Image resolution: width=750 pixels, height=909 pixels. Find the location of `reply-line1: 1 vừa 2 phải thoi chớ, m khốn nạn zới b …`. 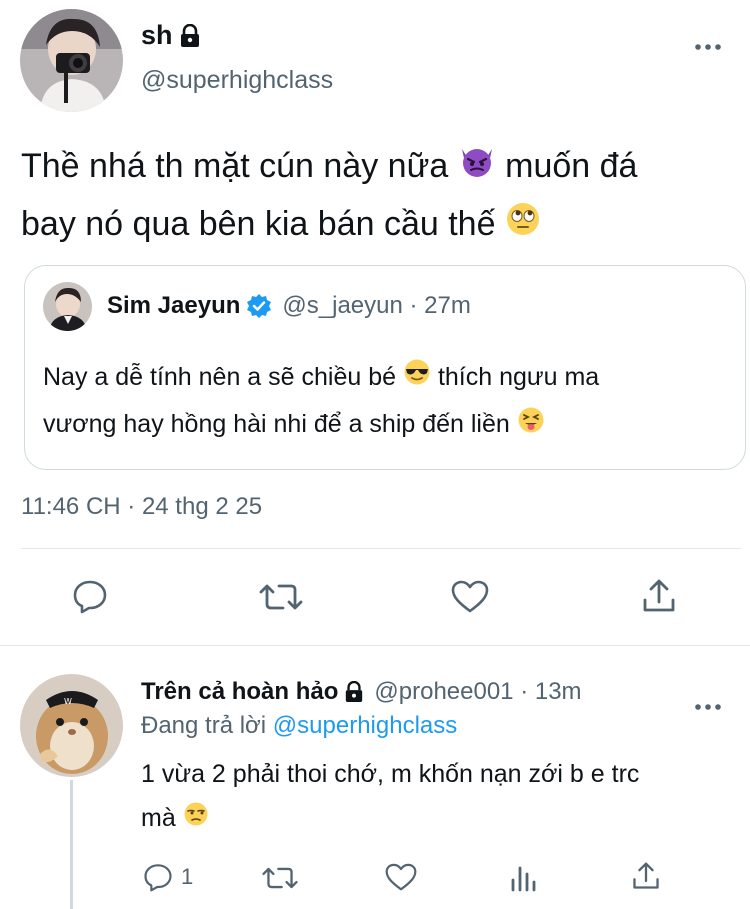

reply-line1: 1 vừa 2 phải thoi chớ, m khốn nạn zới b … is located at coordinates (390, 774).